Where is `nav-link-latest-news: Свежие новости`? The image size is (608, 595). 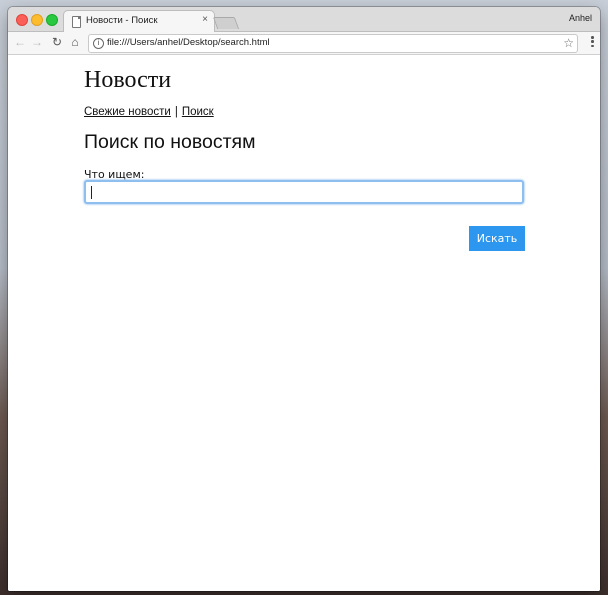
nav-link-latest-news: Свежие новости is located at coordinates (127, 112).